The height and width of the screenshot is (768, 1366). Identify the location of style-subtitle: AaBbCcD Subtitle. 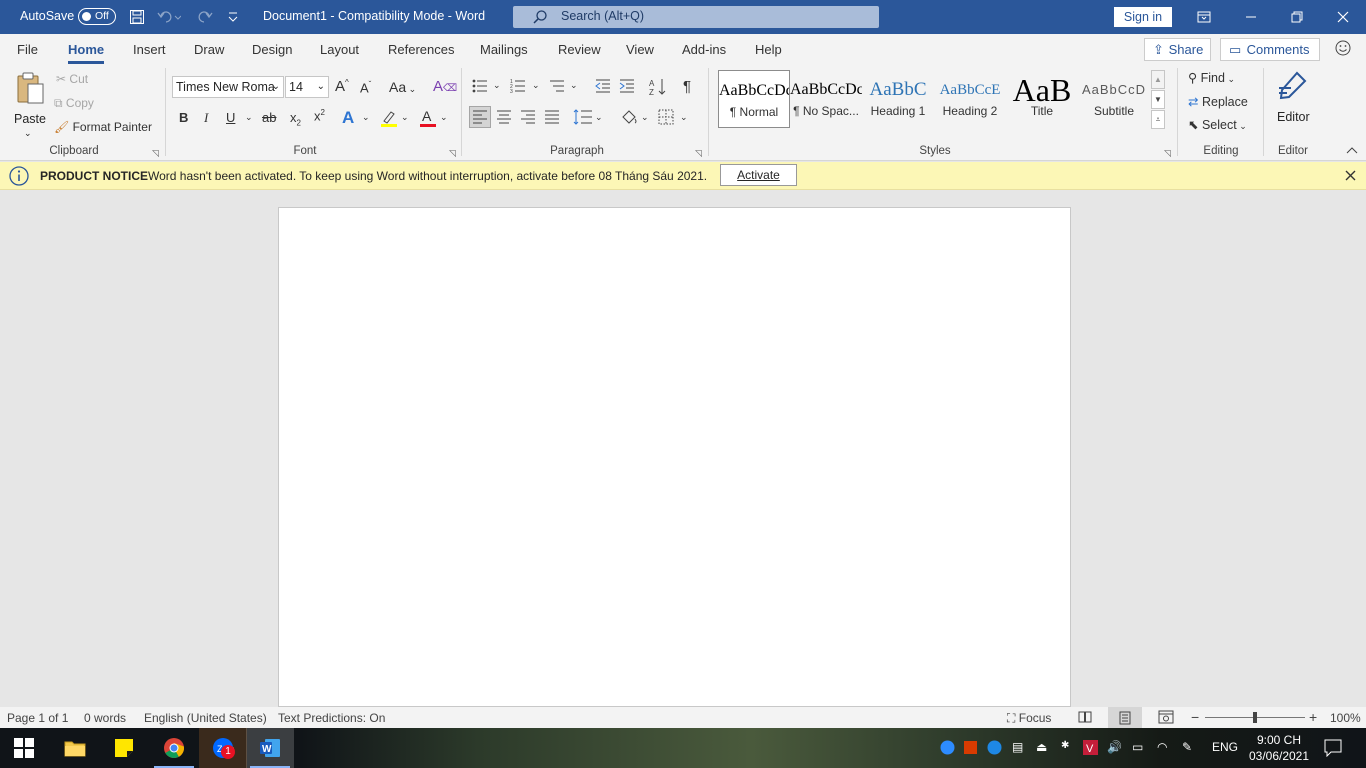
(1114, 99).